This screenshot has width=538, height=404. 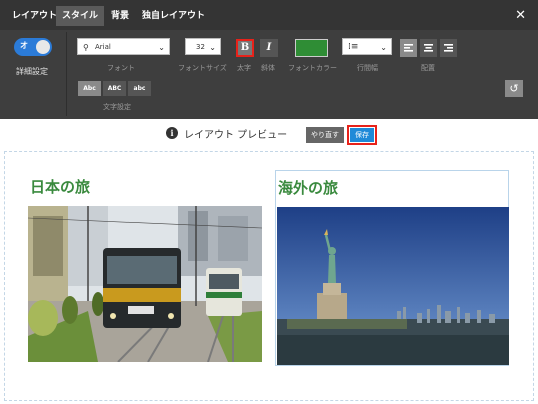 I want to click on align-center-icon, so click(x=428, y=48).